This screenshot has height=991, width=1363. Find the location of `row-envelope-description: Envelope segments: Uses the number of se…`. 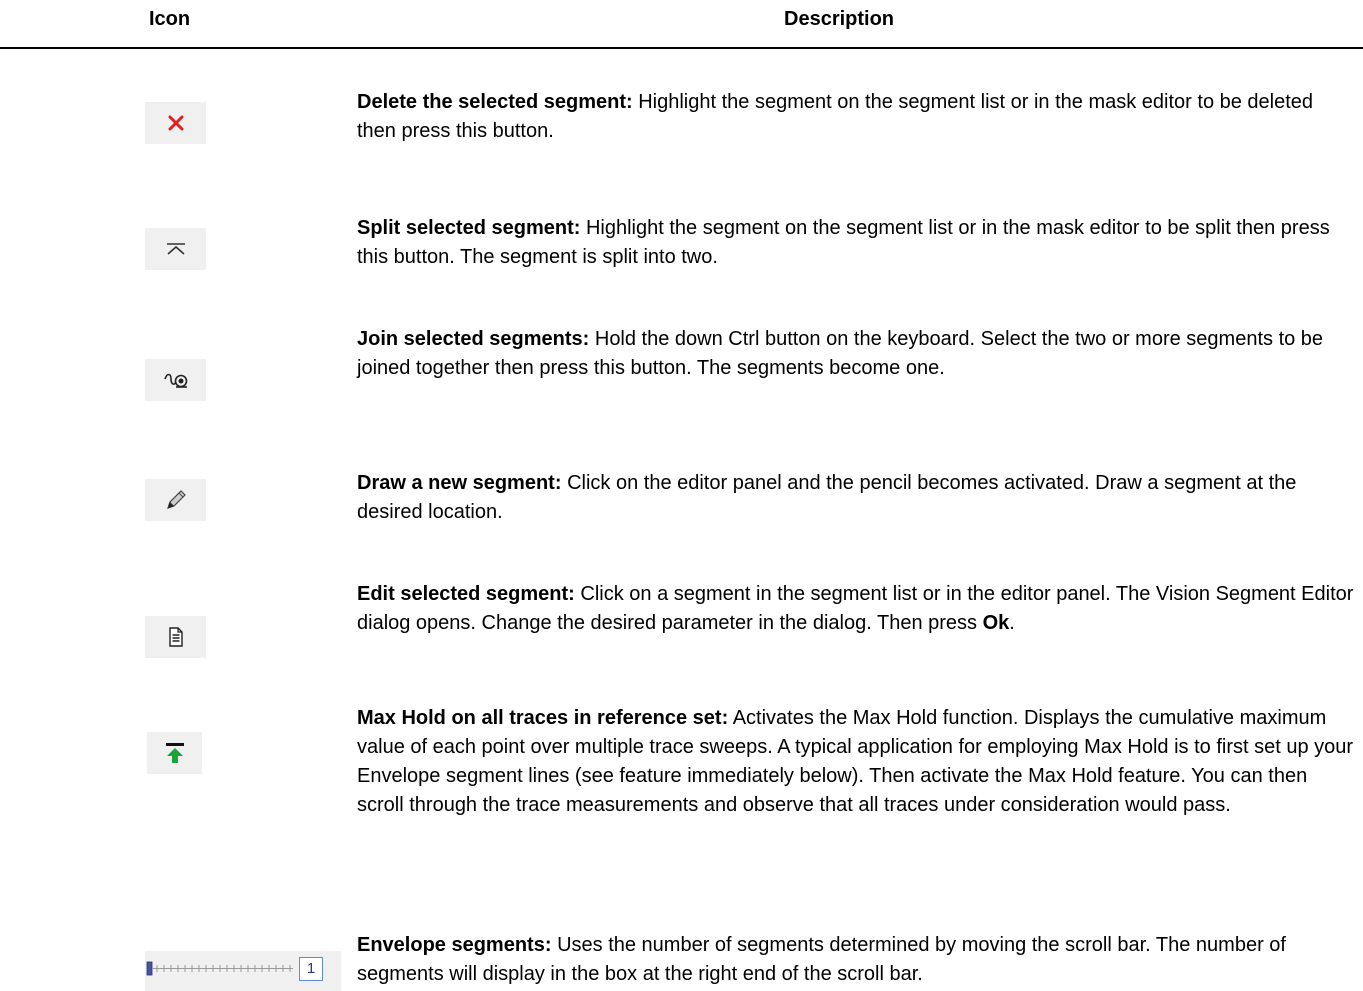

row-envelope-description: Envelope segments: Uses the number of se… is located at coordinates (857, 960).